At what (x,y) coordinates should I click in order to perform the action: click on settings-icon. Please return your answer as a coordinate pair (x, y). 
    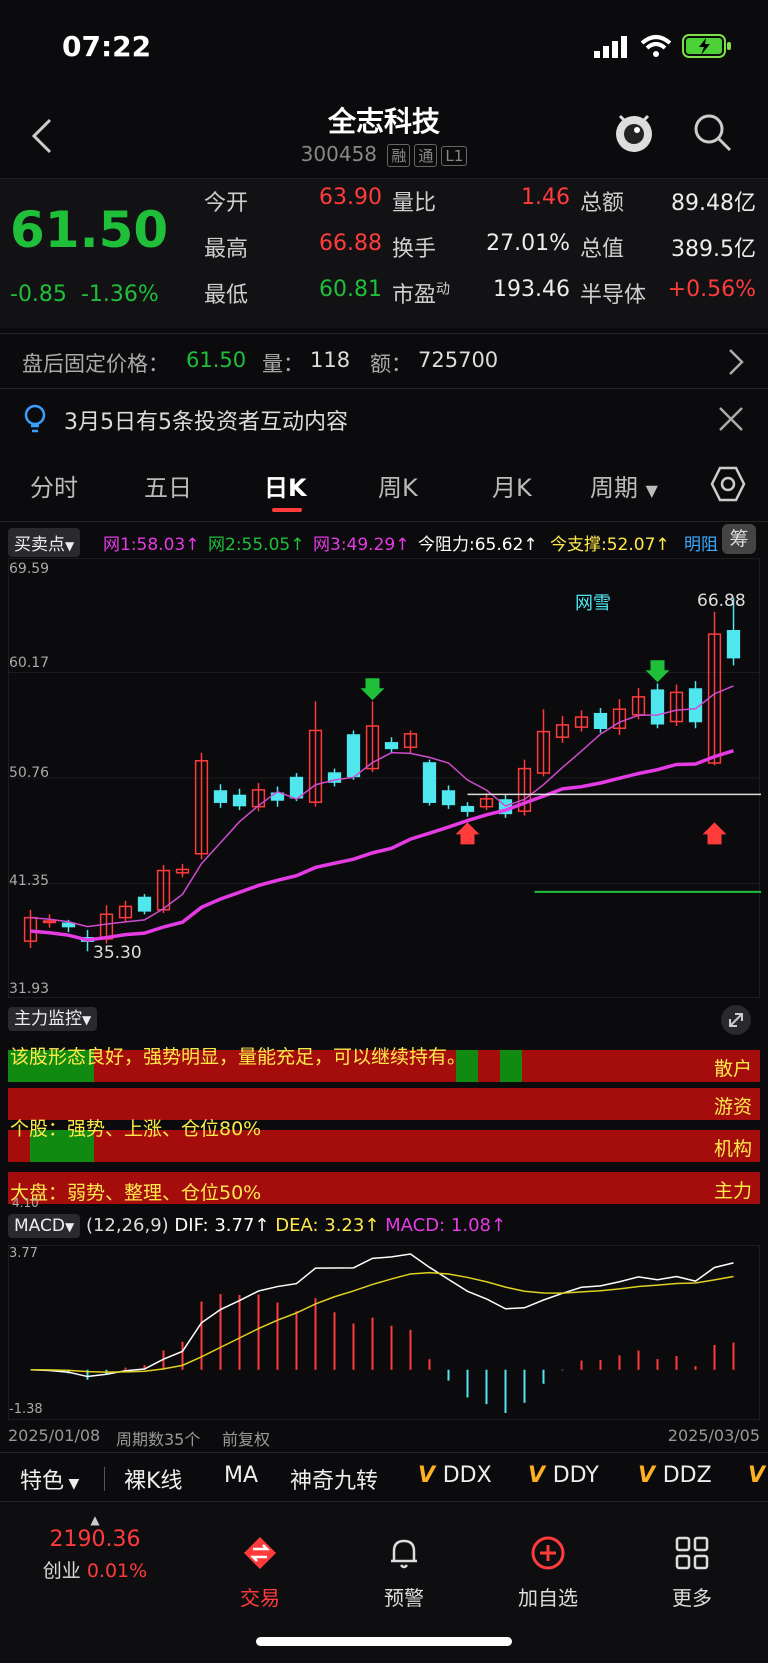
    Looking at the image, I should click on (728, 484).